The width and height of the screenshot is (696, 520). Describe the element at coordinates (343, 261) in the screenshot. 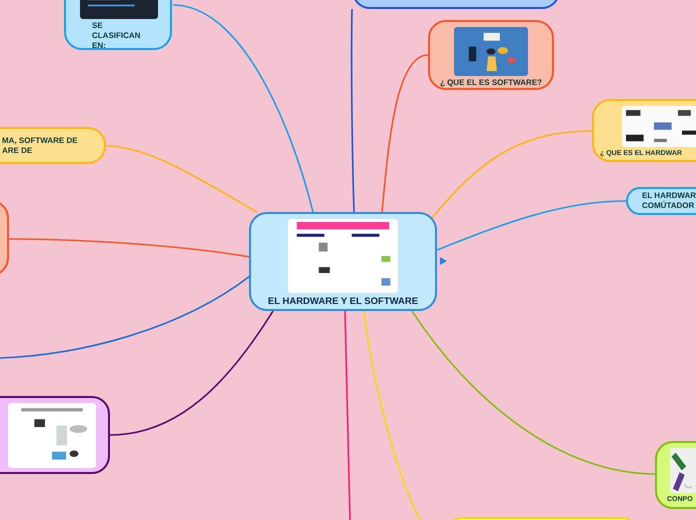

I see `central-topic: EL HARDWARE Y EL SOFTWARE` at that location.